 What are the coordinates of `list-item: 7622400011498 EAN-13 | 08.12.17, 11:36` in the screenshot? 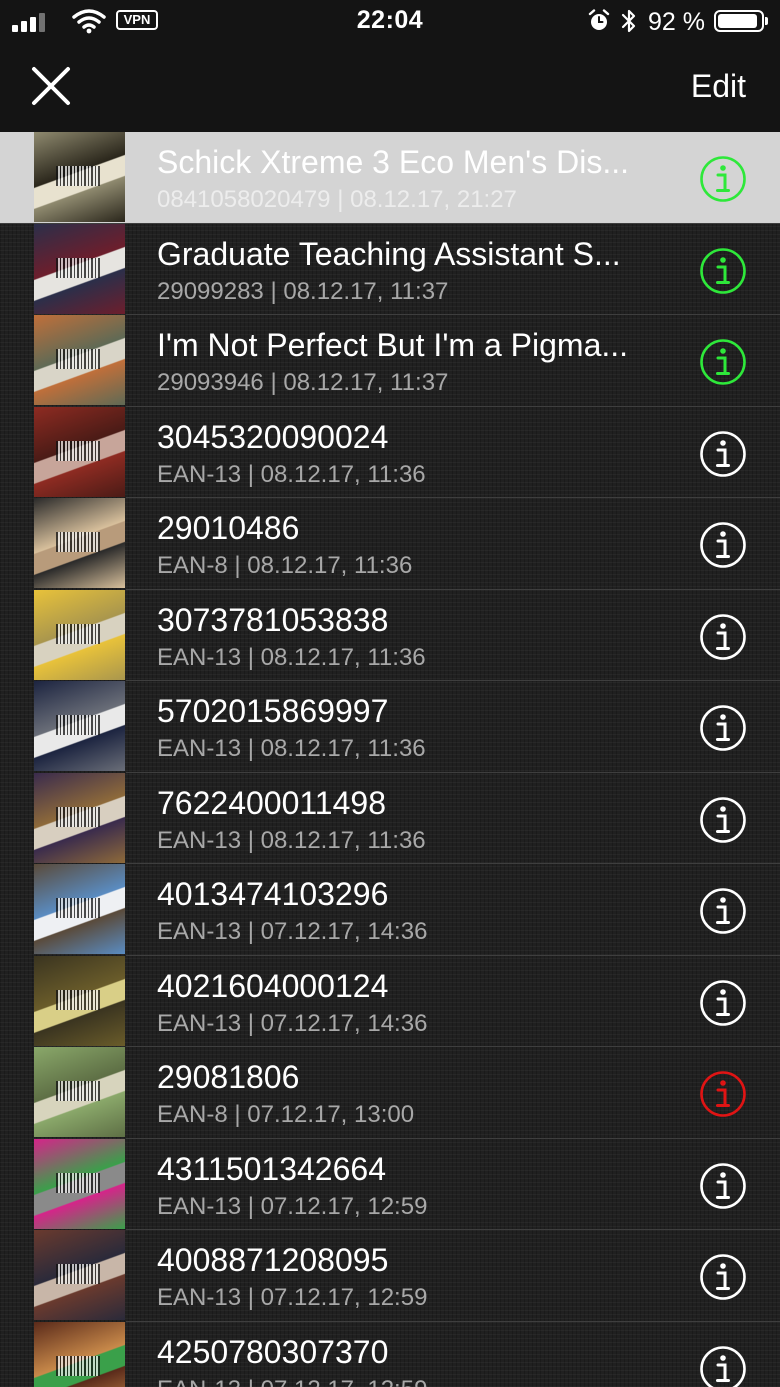 It's located at (390, 818).